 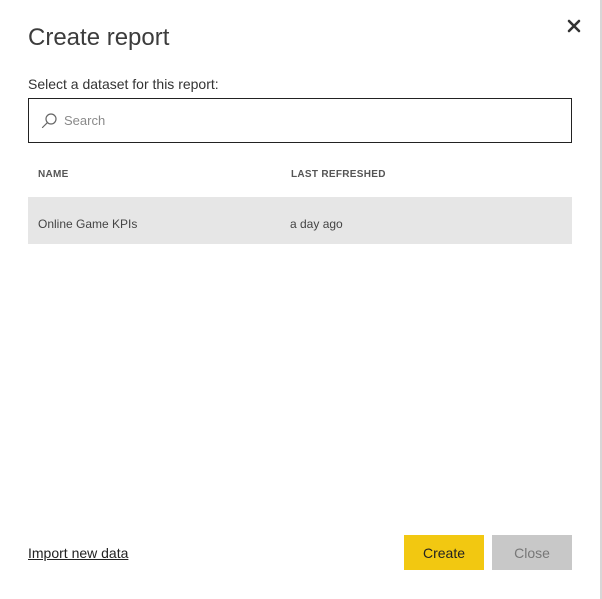 What do you see at coordinates (49, 121) in the screenshot?
I see `search-icon` at bounding box center [49, 121].